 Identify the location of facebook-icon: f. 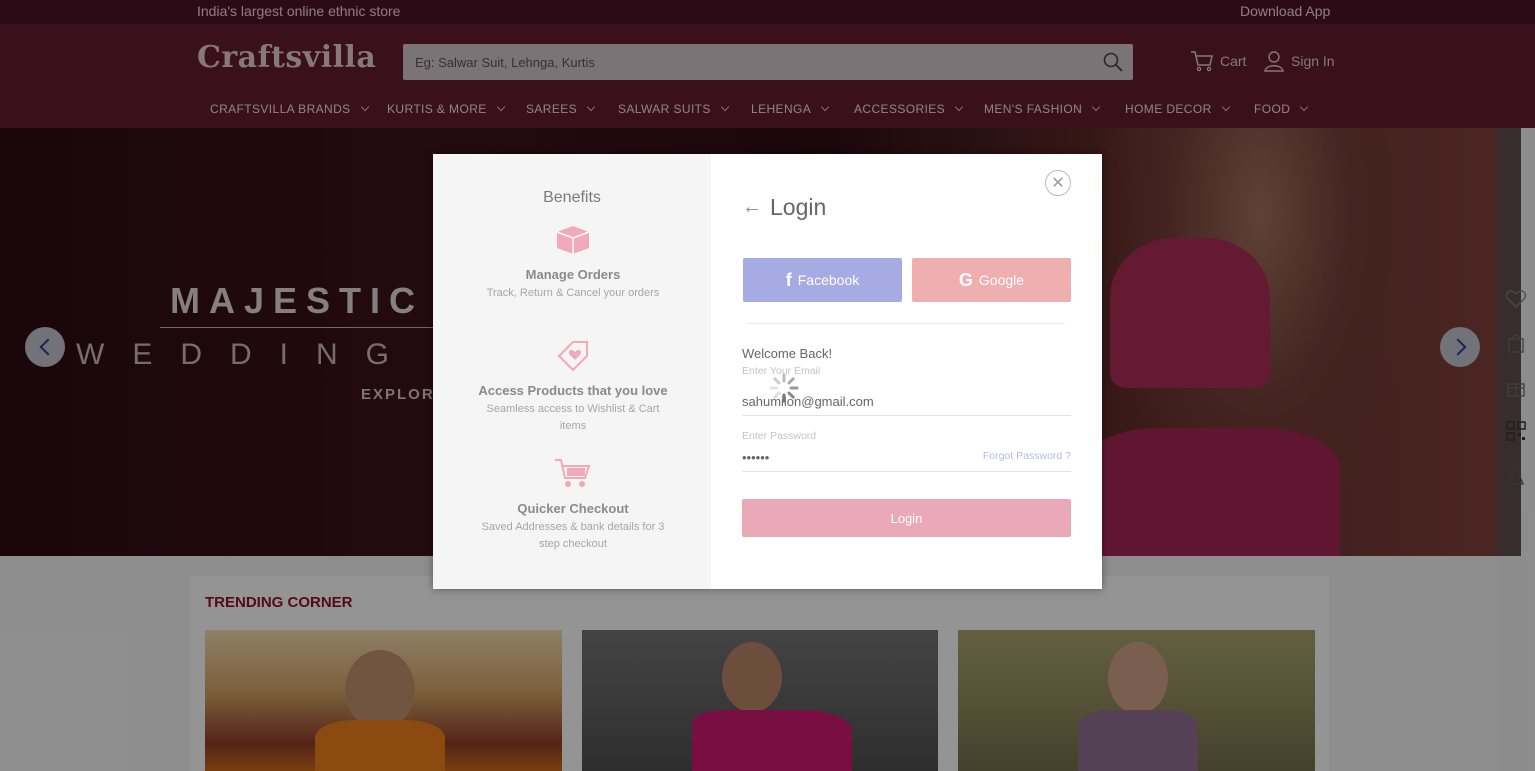
(788, 279).